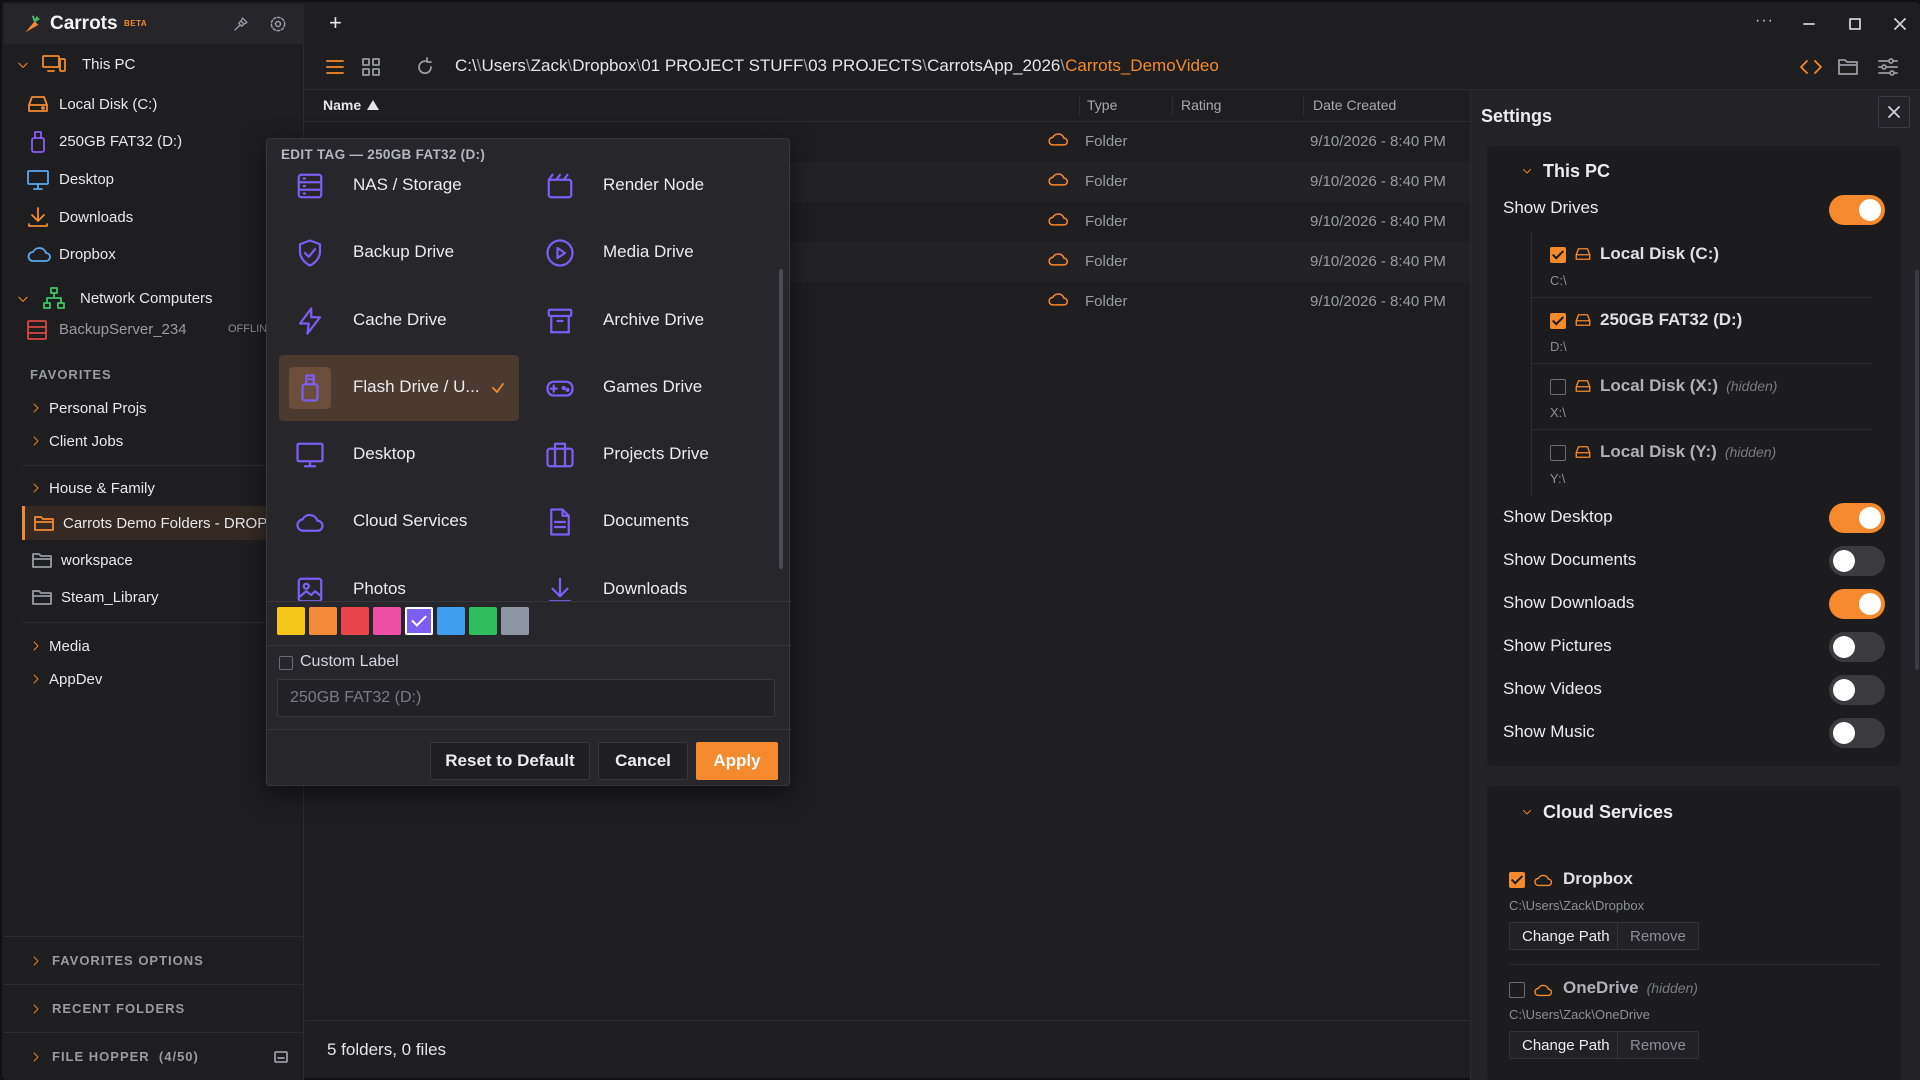  Describe the element at coordinates (281, 1057) in the screenshot. I see `minimize-panel-icon` at that location.